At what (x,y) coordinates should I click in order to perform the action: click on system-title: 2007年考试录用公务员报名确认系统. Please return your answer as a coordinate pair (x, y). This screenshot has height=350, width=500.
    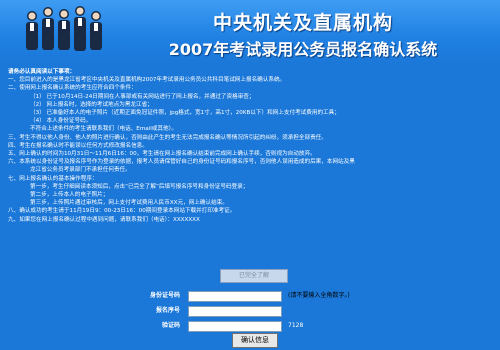
    Looking at the image, I should click on (303, 49).